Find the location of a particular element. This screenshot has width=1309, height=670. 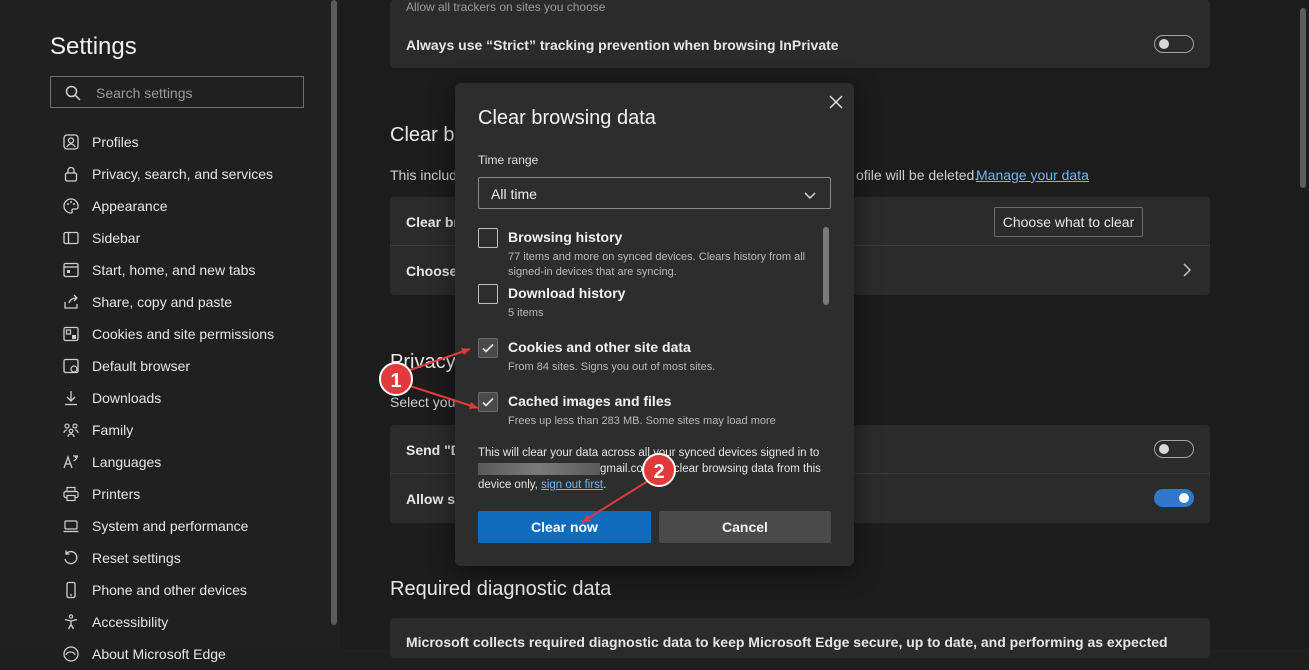

browser-icon is located at coordinates (71, 366).